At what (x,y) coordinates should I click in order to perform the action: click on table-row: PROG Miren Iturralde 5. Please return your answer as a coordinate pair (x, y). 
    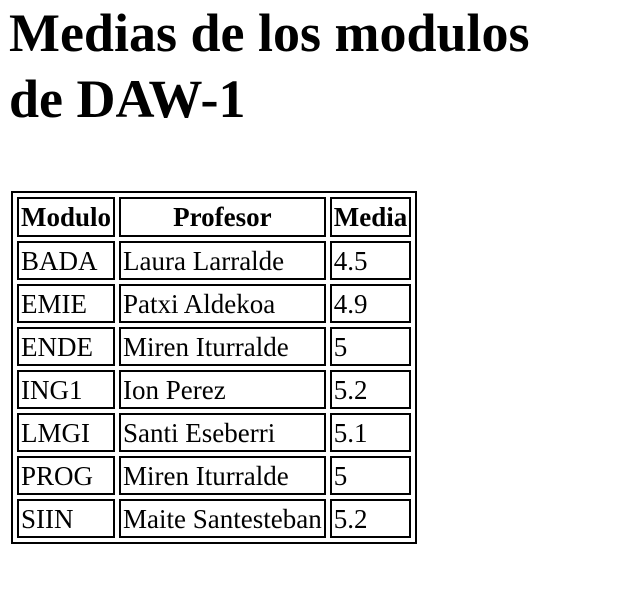
    Looking at the image, I should click on (214, 475).